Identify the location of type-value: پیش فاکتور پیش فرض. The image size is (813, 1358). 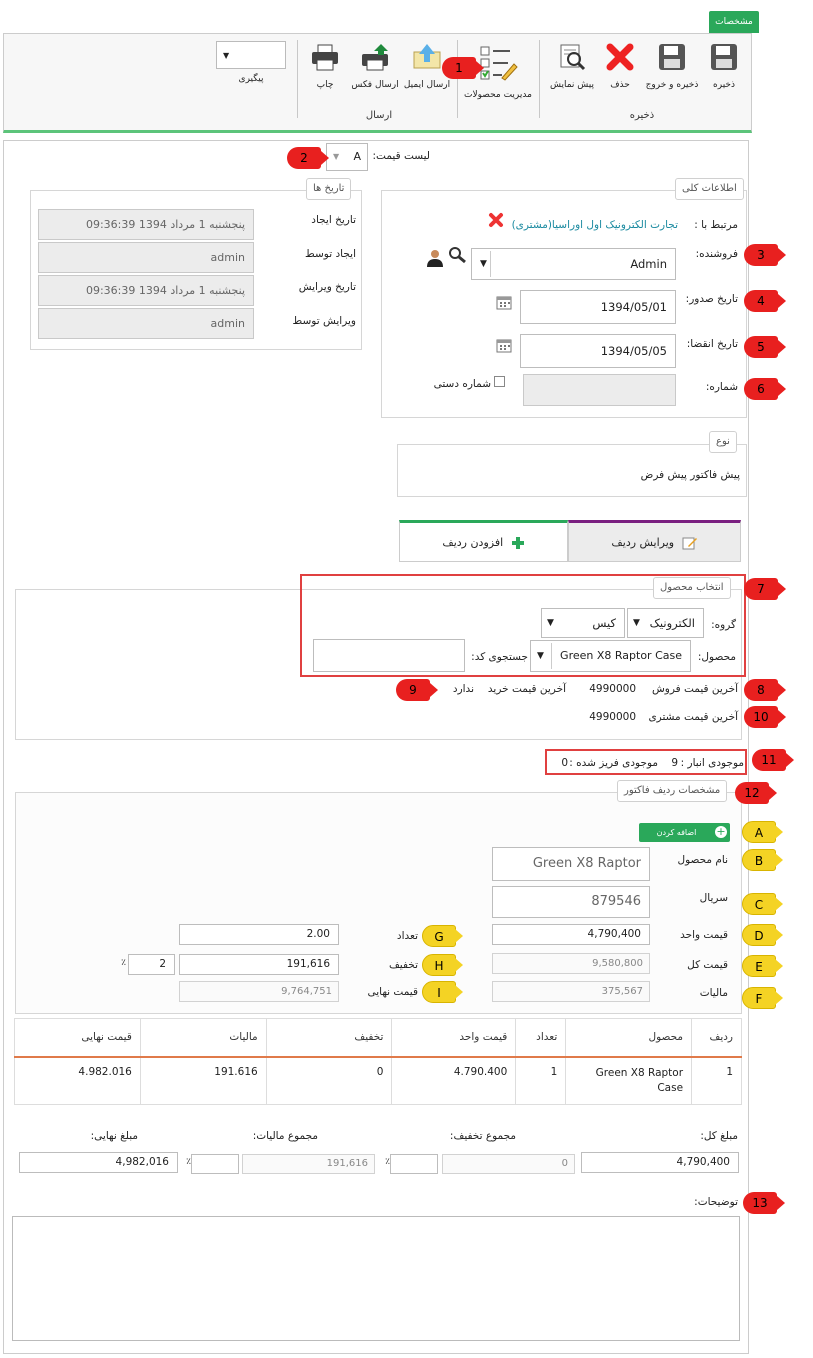
(690, 475).